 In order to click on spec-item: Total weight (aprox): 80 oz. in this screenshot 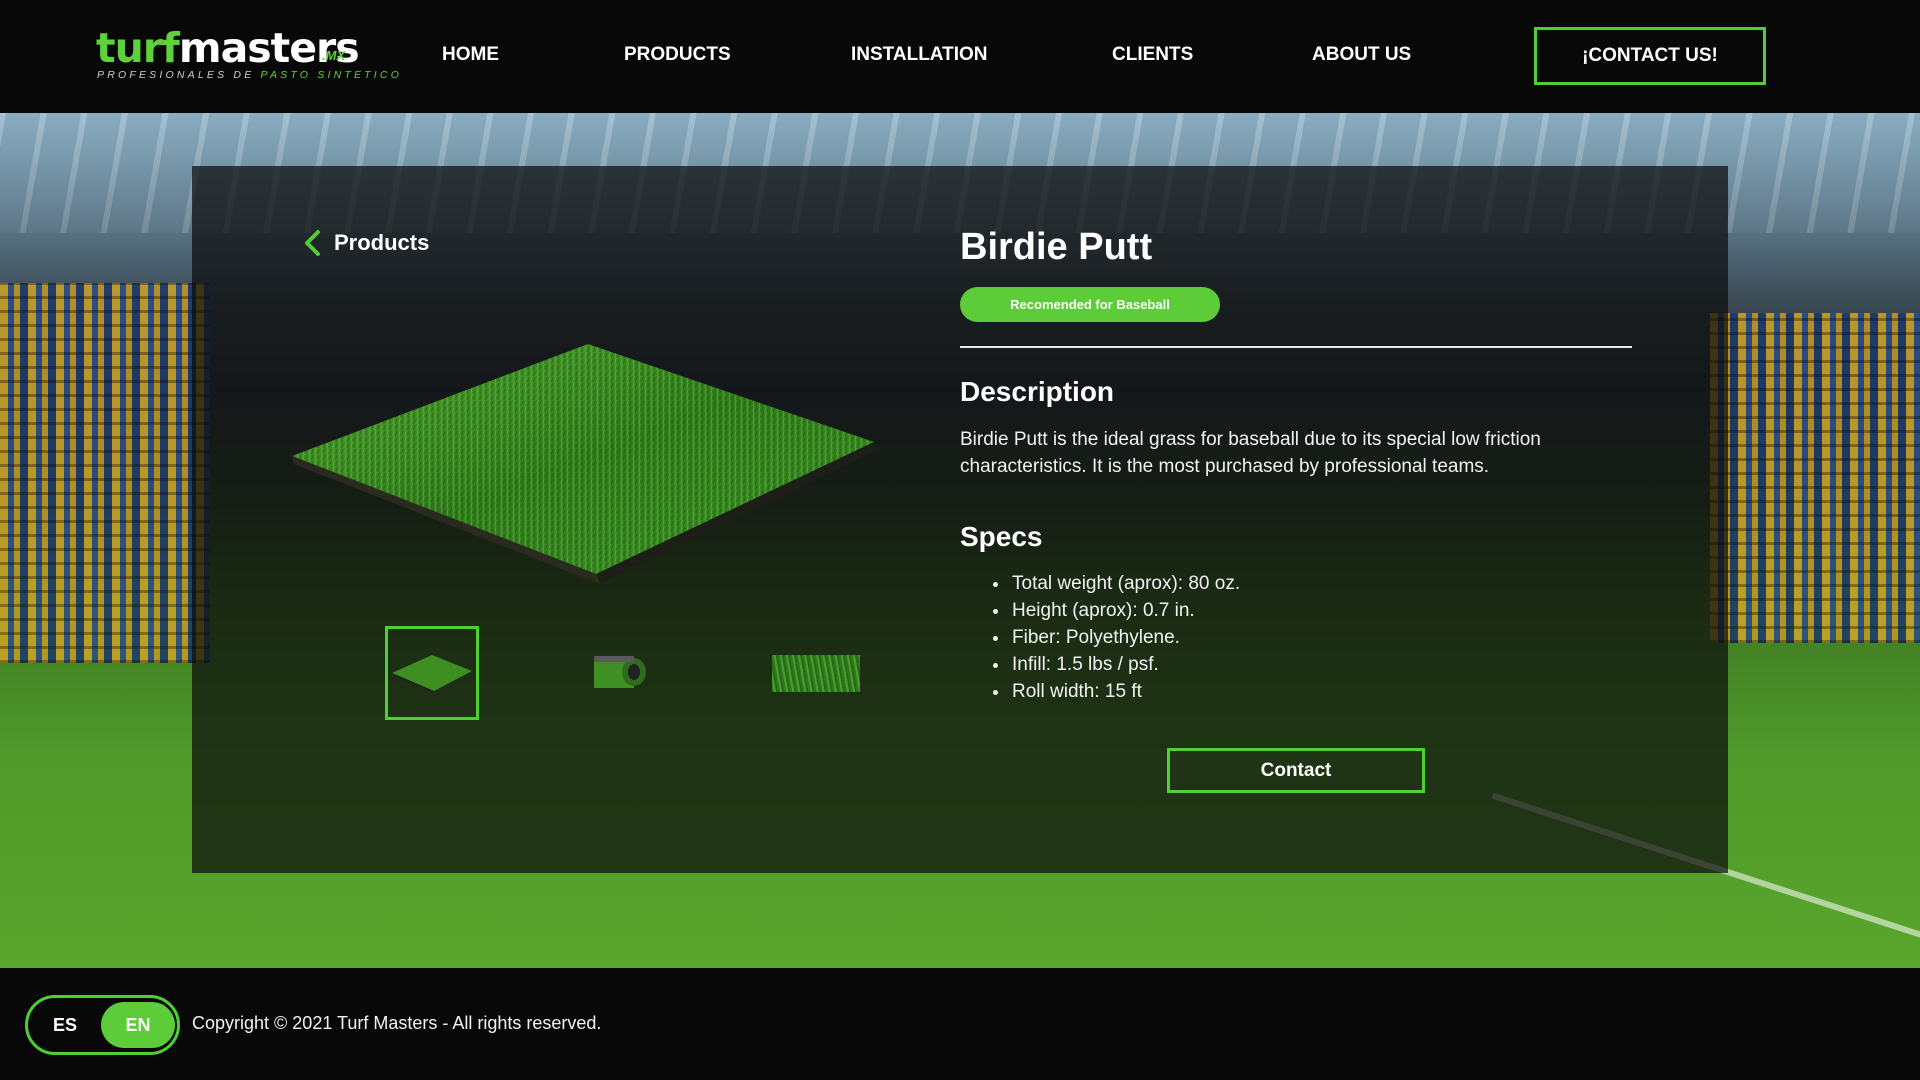, I will do `click(1125, 583)`.